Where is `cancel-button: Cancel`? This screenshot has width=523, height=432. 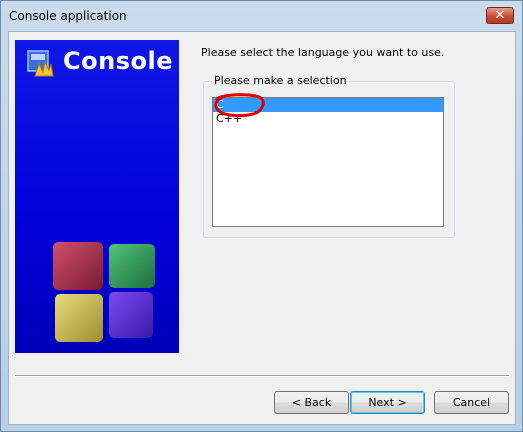 cancel-button: Cancel is located at coordinates (471, 402).